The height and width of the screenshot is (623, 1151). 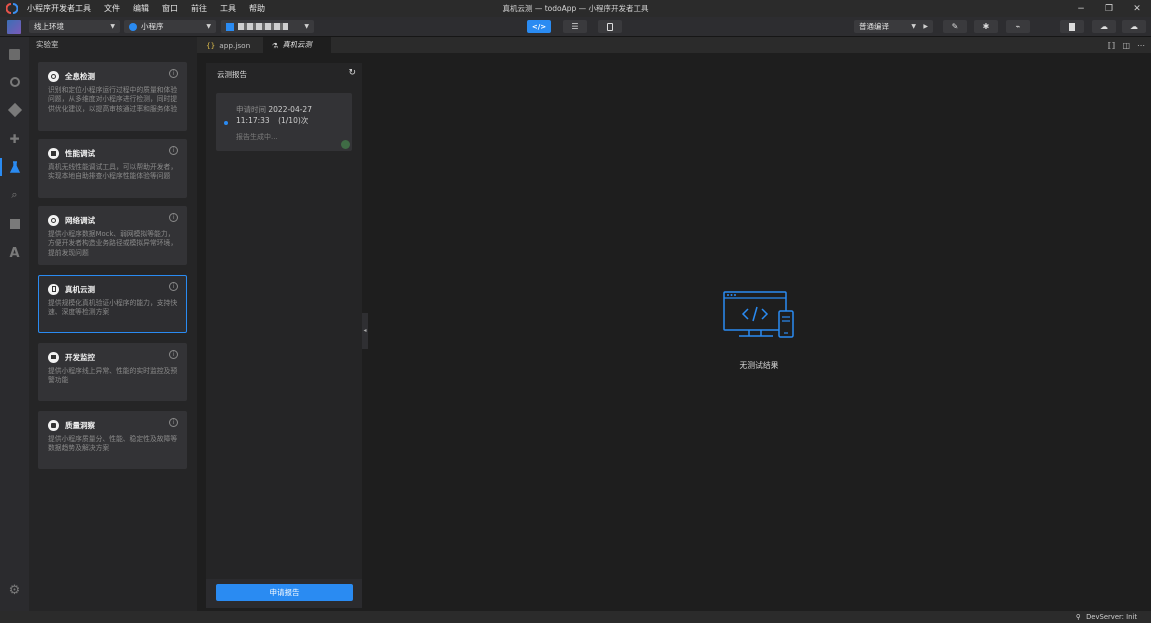 I want to click on cloud-icon: ☁, so click(x=1134, y=26).